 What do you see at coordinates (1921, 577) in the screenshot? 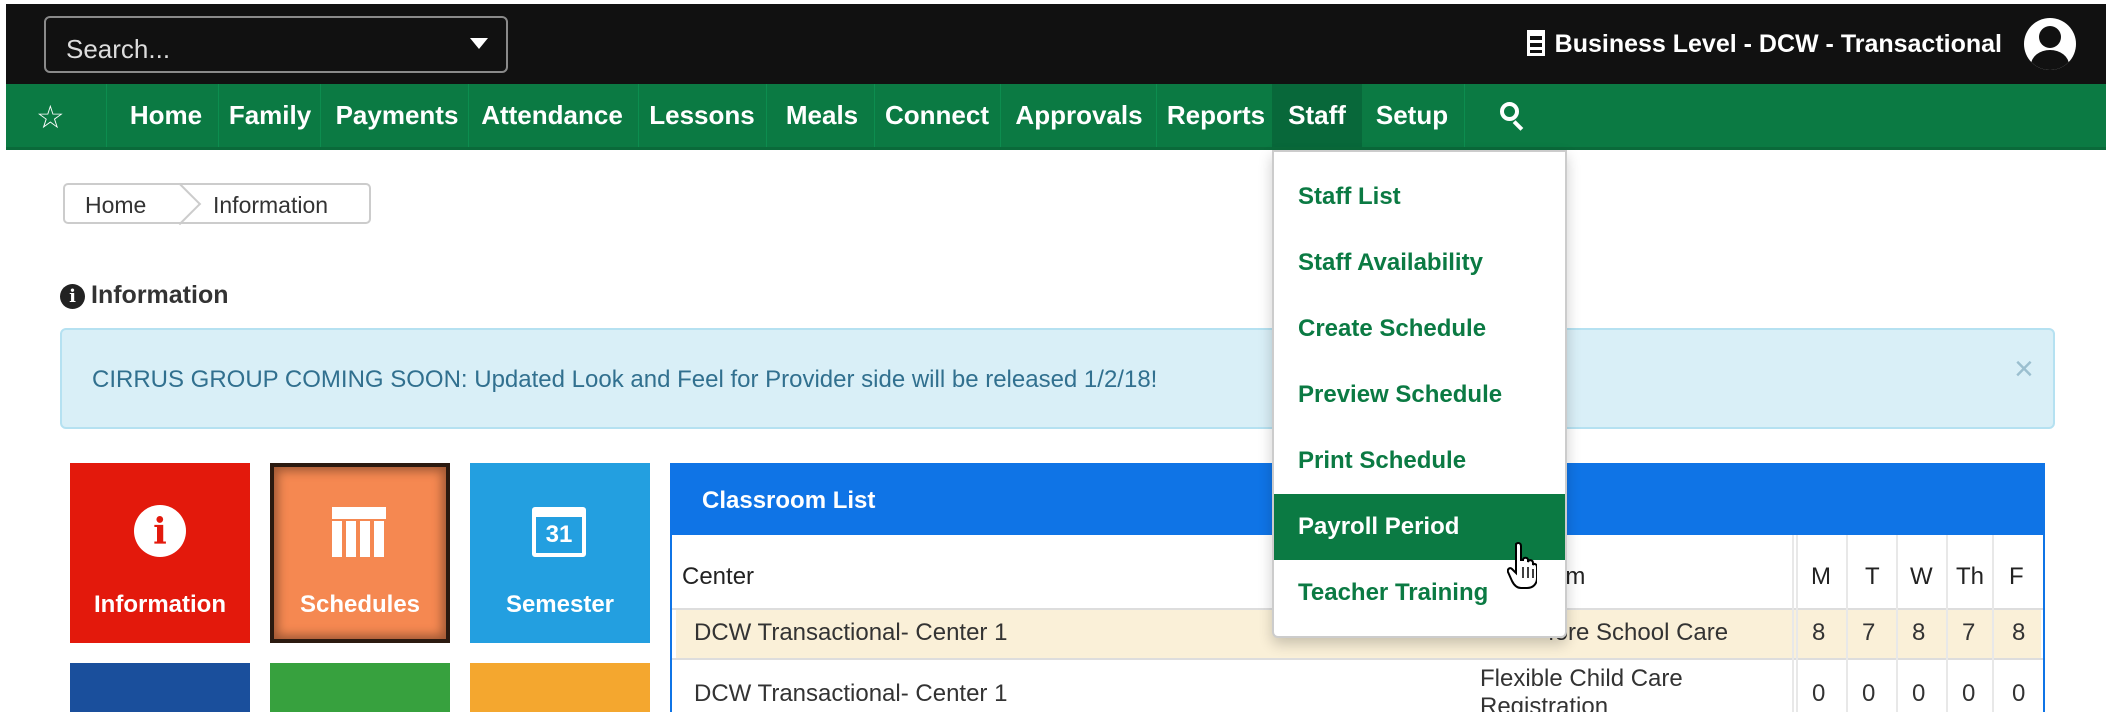
I see `column-header-w: W` at bounding box center [1921, 577].